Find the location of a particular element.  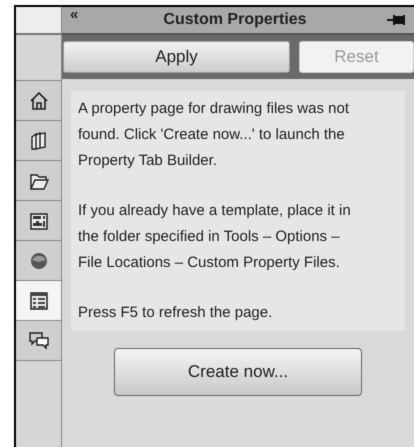

list-icon is located at coordinates (39, 301).